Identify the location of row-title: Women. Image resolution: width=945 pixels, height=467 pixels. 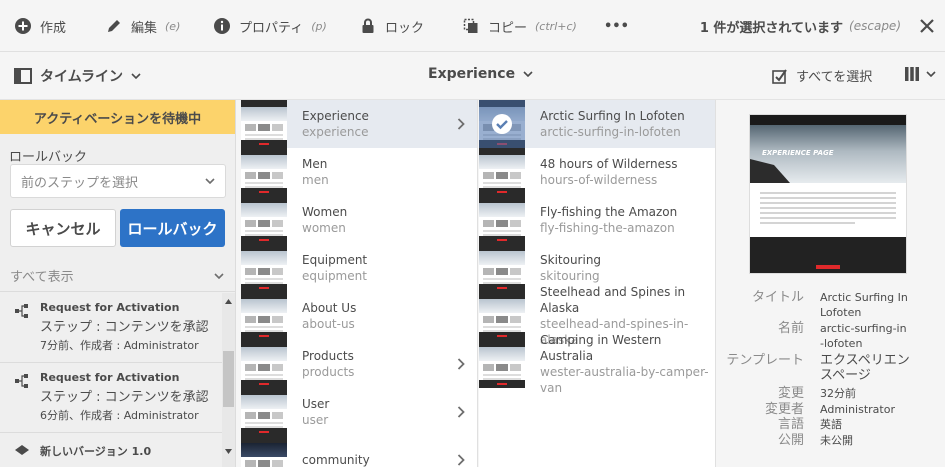
(325, 212).